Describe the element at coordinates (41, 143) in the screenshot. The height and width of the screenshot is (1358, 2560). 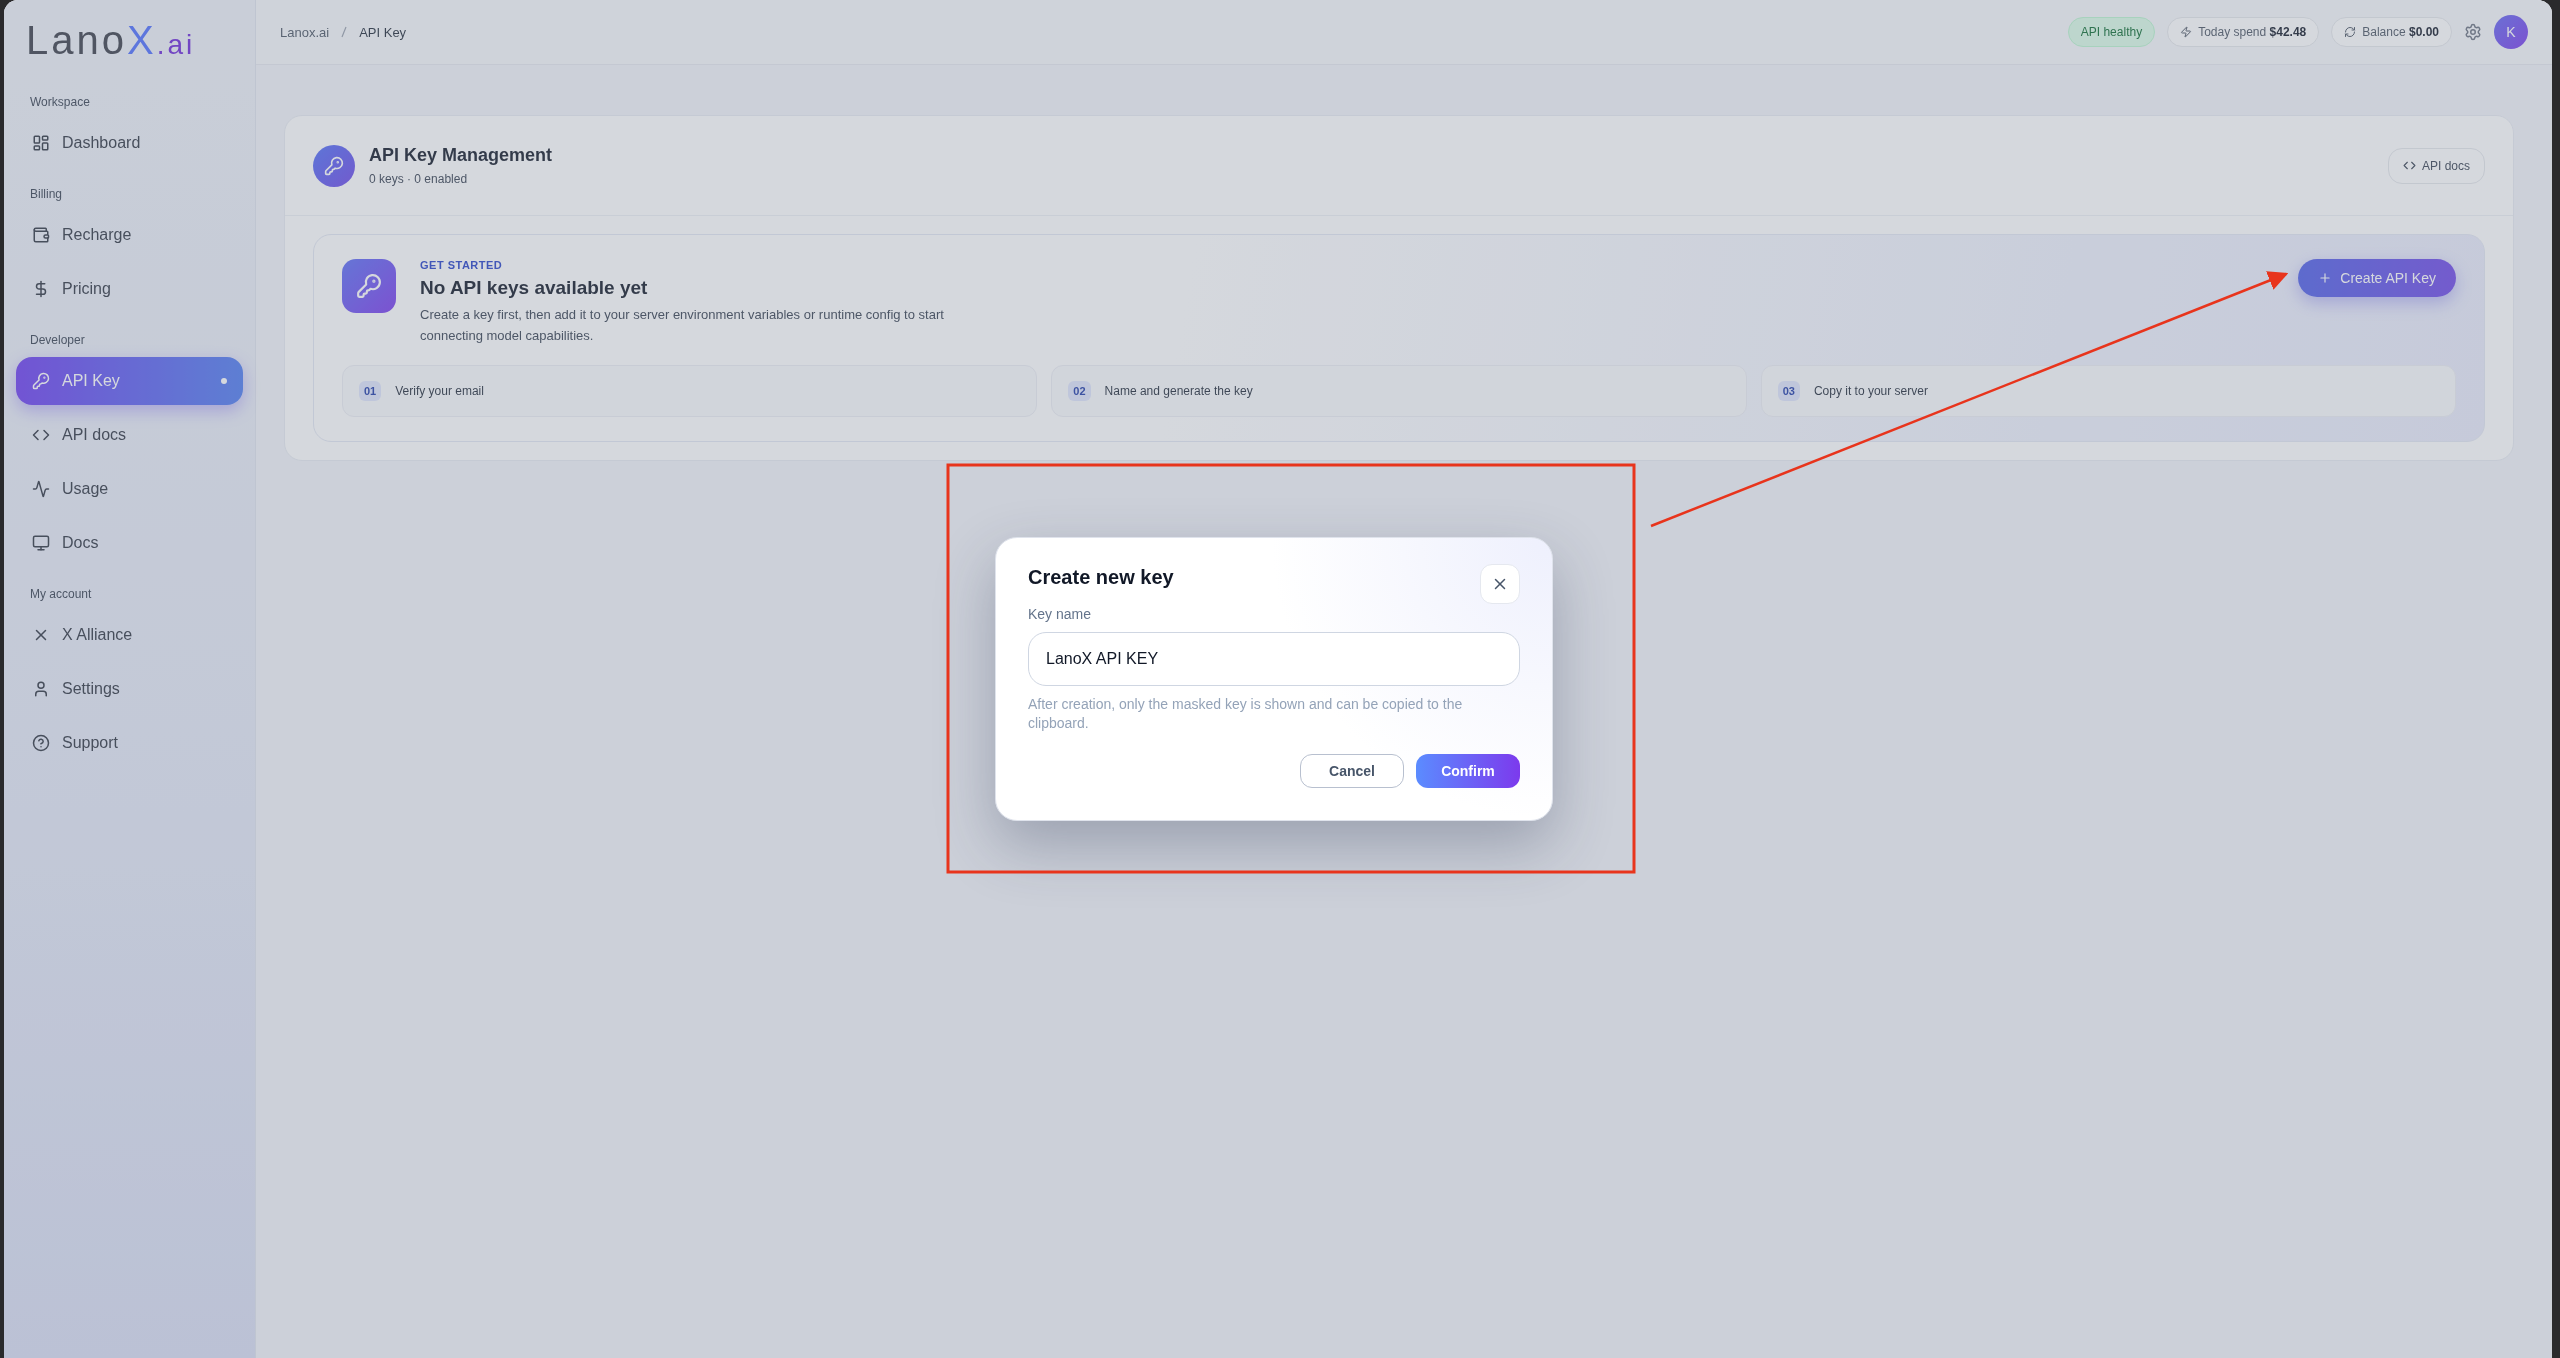
I see `dashboard-icon` at that location.